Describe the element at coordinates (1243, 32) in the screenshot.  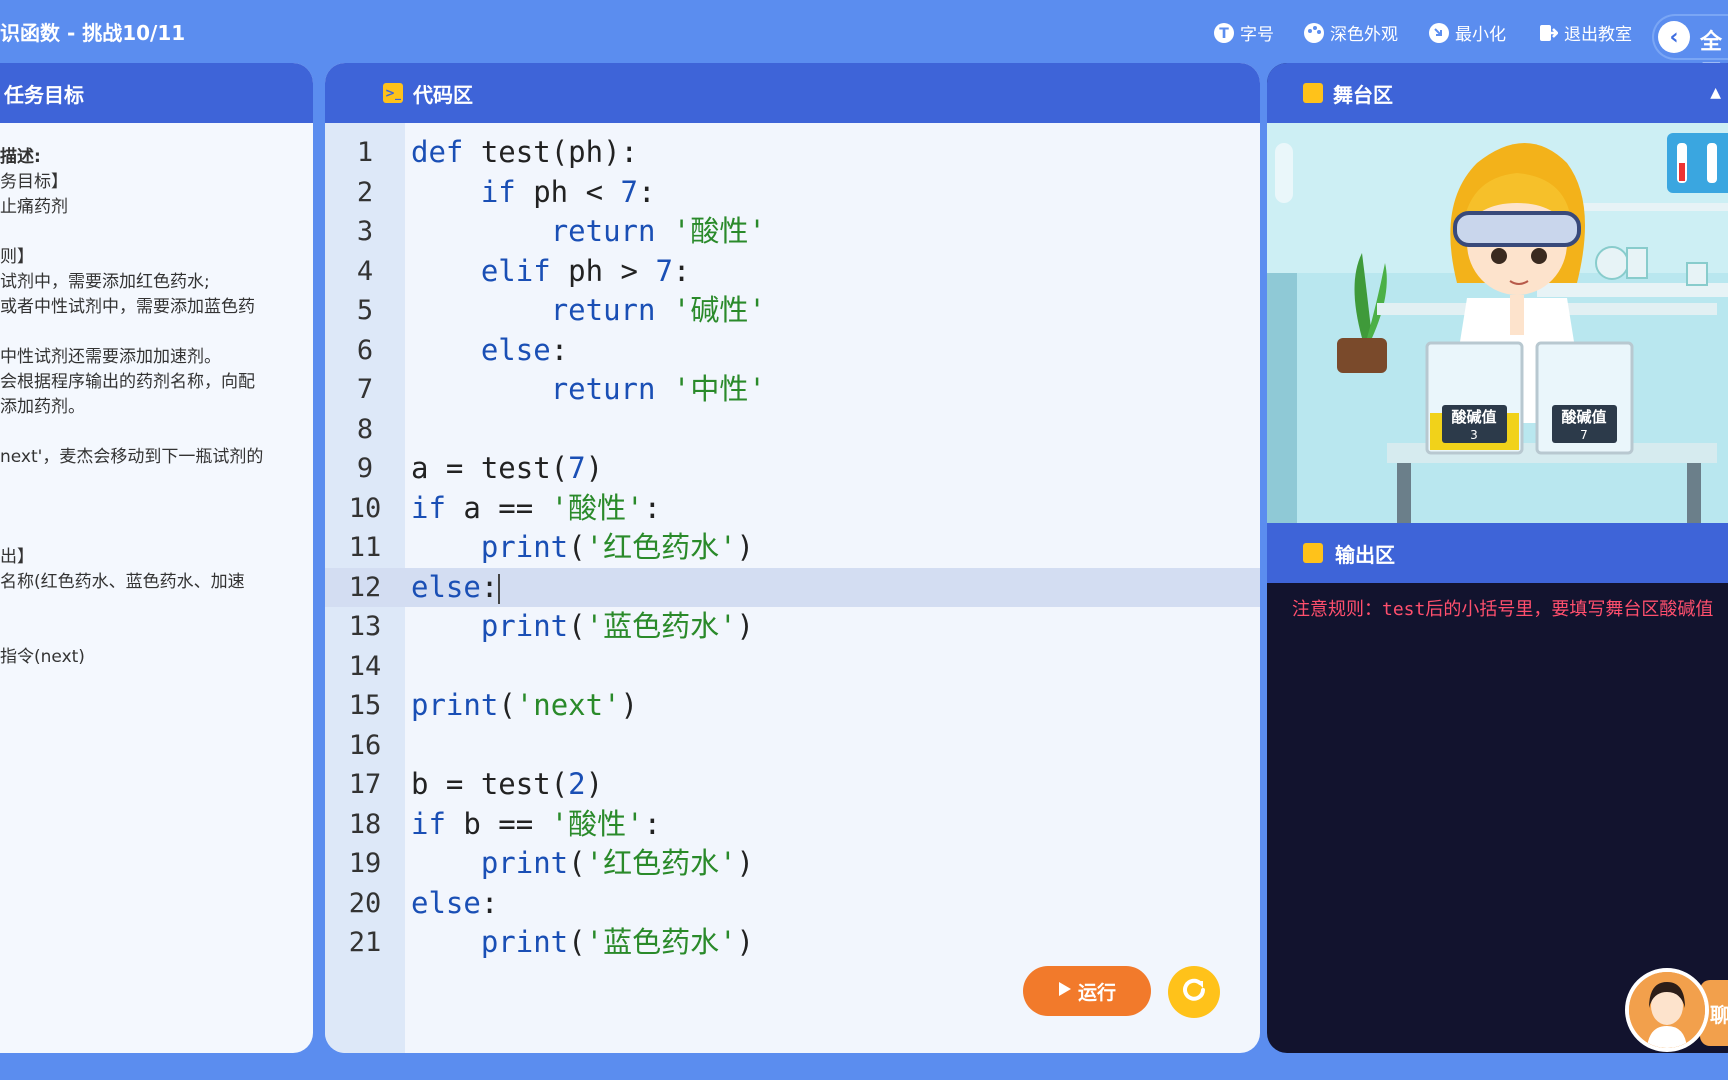
I see `font-size-button: T 字号` at that location.